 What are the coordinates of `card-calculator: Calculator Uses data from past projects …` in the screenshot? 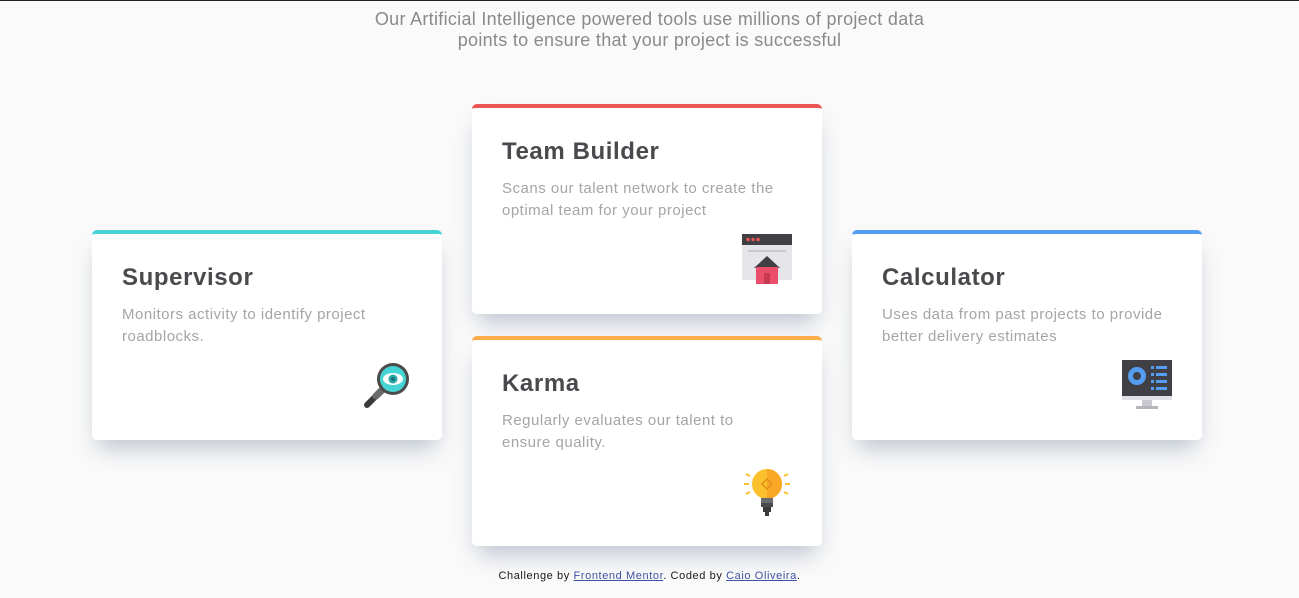 It's located at (1027, 335).